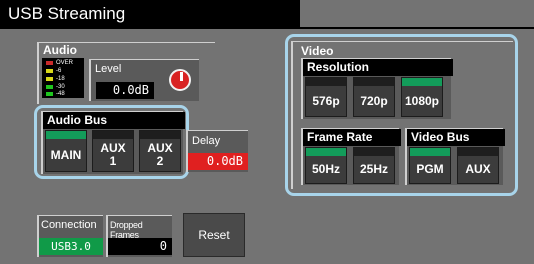 The height and width of the screenshot is (264, 534). What do you see at coordinates (267, 28) in the screenshot?
I see `title-divider` at bounding box center [267, 28].